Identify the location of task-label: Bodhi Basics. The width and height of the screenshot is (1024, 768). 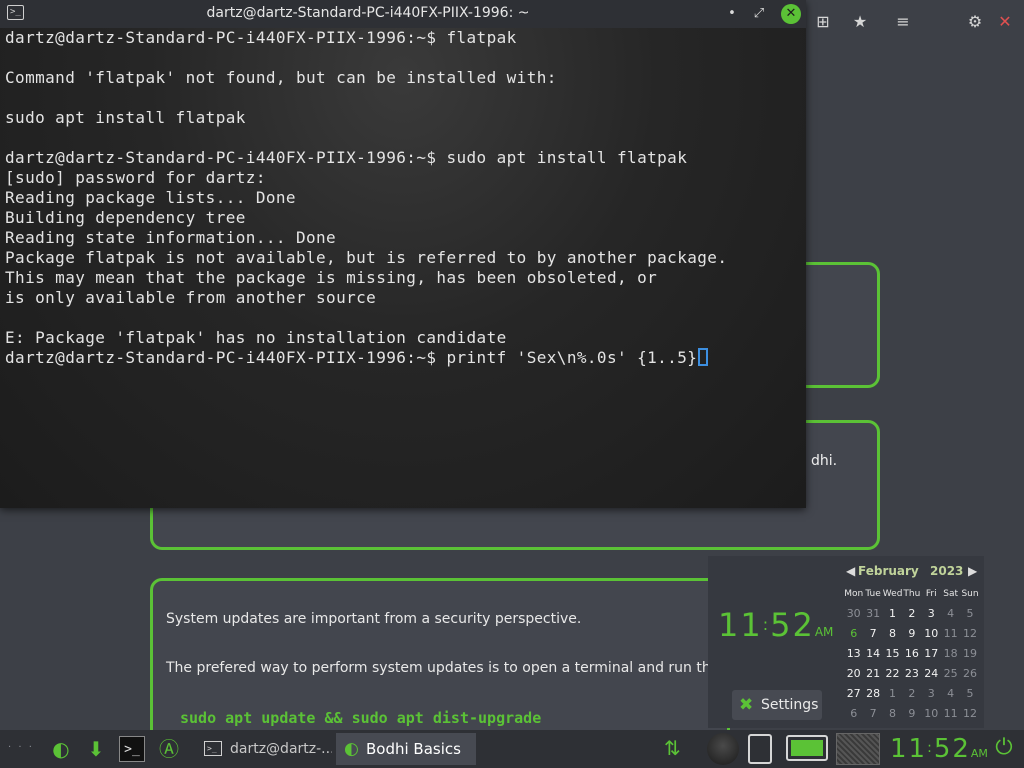
(413, 749).